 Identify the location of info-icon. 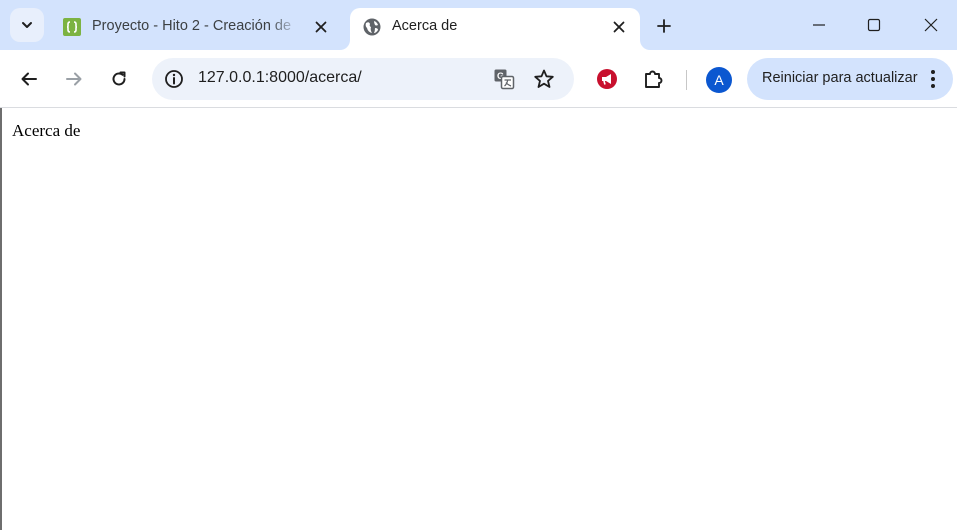
(174, 79).